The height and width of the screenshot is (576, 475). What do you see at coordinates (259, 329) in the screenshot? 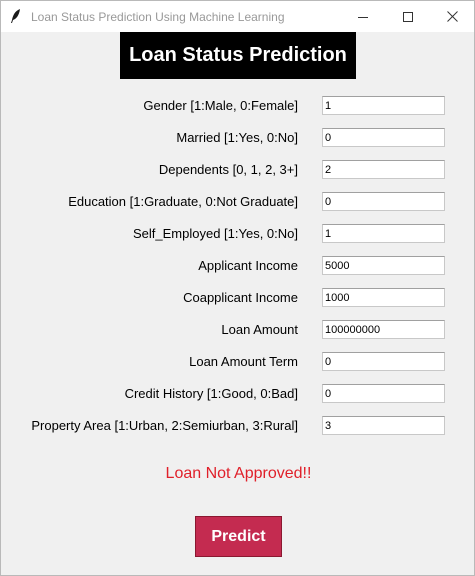
I see `loan-amount-label: Loan Amount` at bounding box center [259, 329].